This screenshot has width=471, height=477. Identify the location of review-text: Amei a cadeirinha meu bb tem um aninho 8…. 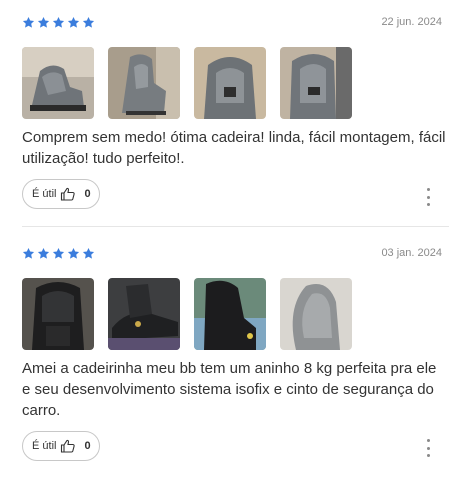
(229, 389).